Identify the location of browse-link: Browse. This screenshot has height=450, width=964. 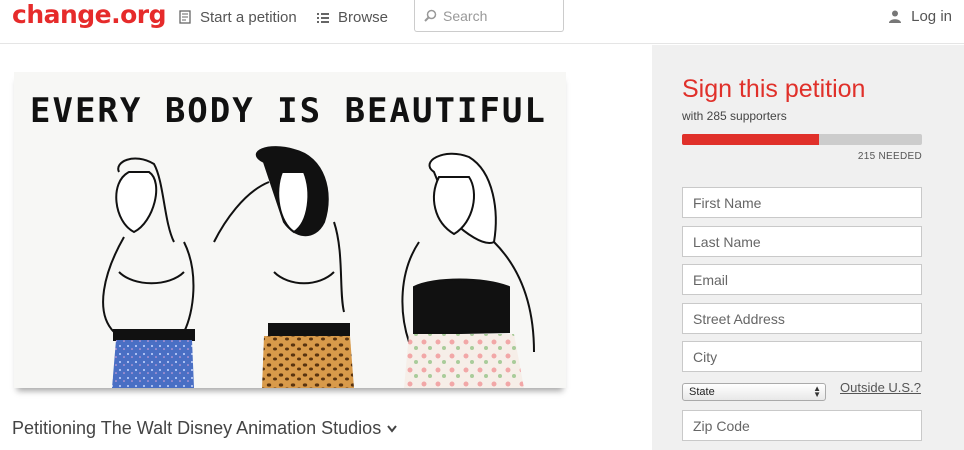
(352, 17).